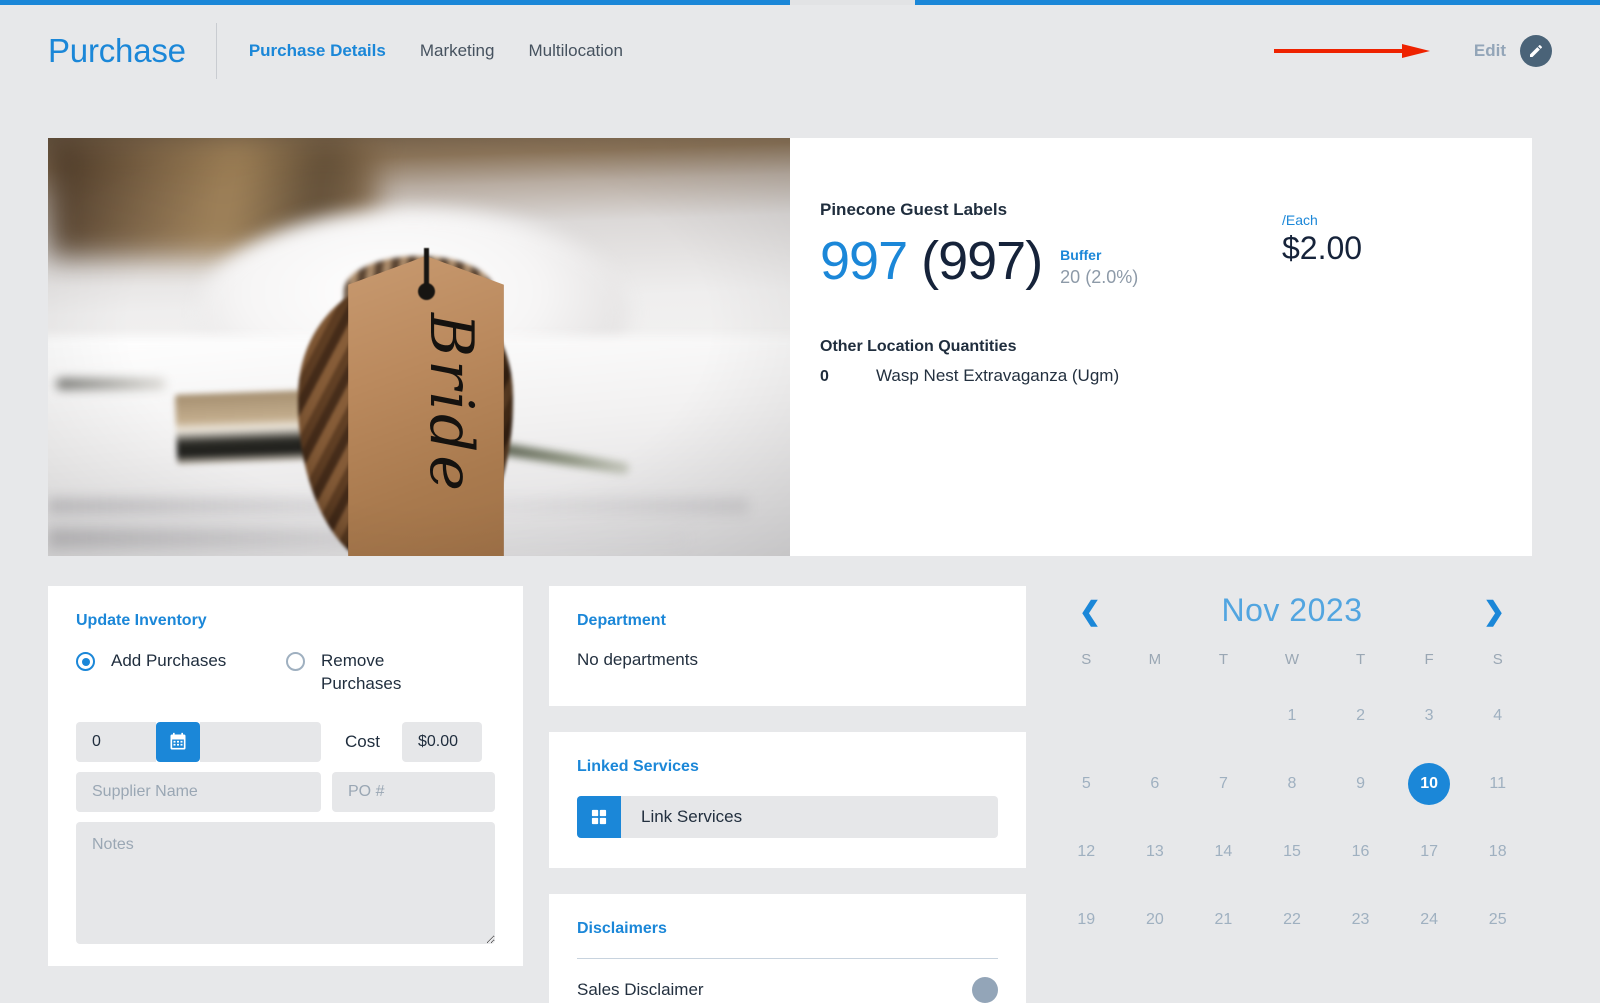 This screenshot has height=1003, width=1600. What do you see at coordinates (295, 661) in the screenshot?
I see `radio-remove-purchases-indicator` at bounding box center [295, 661].